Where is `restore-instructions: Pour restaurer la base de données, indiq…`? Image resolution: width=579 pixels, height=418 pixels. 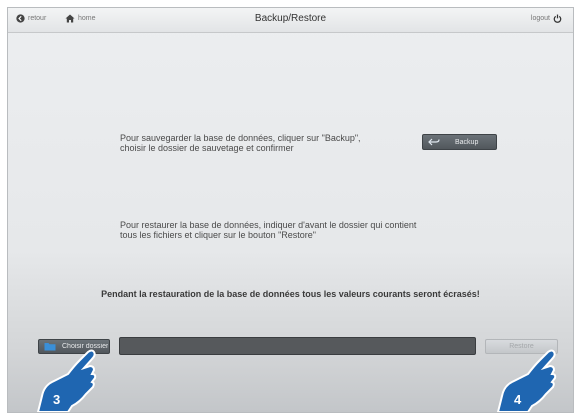
restore-instructions: Pour restaurer la base de données, indiq… is located at coordinates (268, 230).